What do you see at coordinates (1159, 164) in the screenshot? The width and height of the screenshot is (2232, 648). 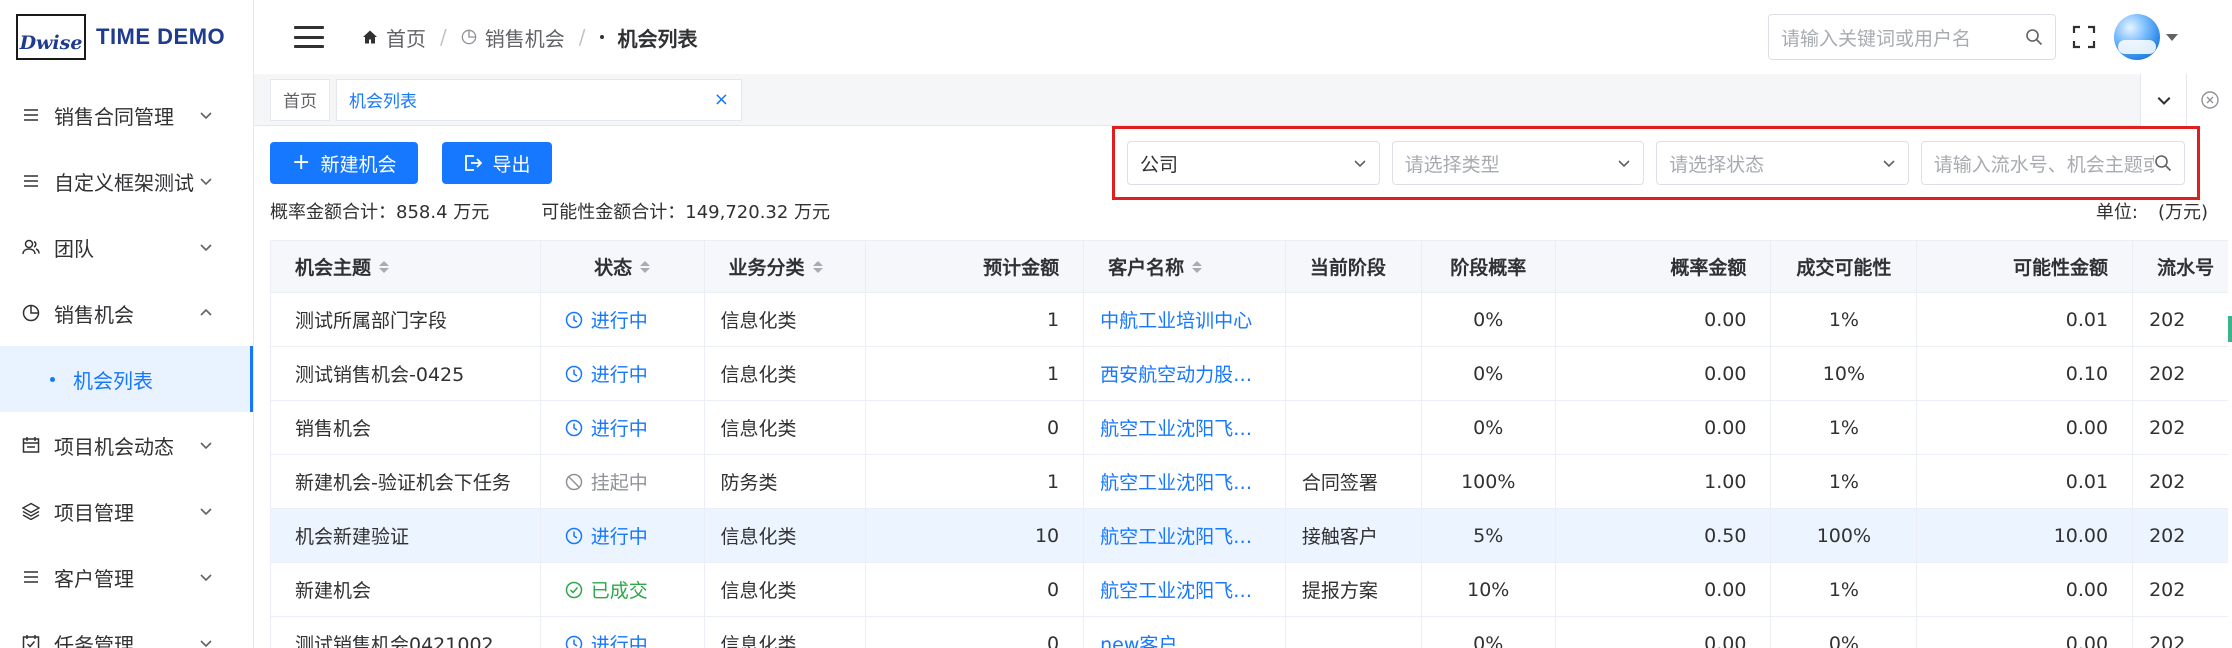 I see `company-select-value: 公司` at bounding box center [1159, 164].